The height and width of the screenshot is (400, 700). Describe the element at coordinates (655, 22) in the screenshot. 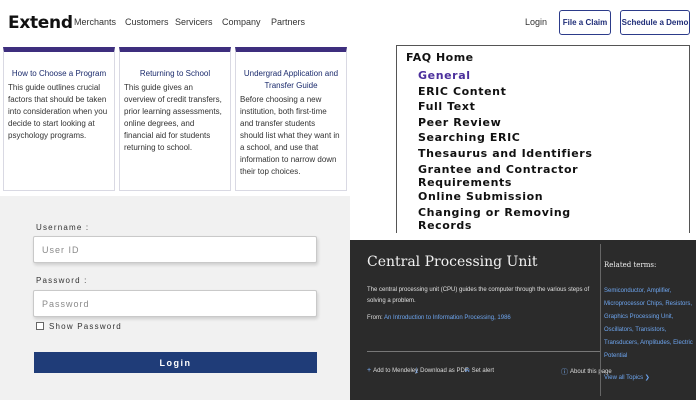

I see `schedule-demo-button: Schedule a Demo` at that location.